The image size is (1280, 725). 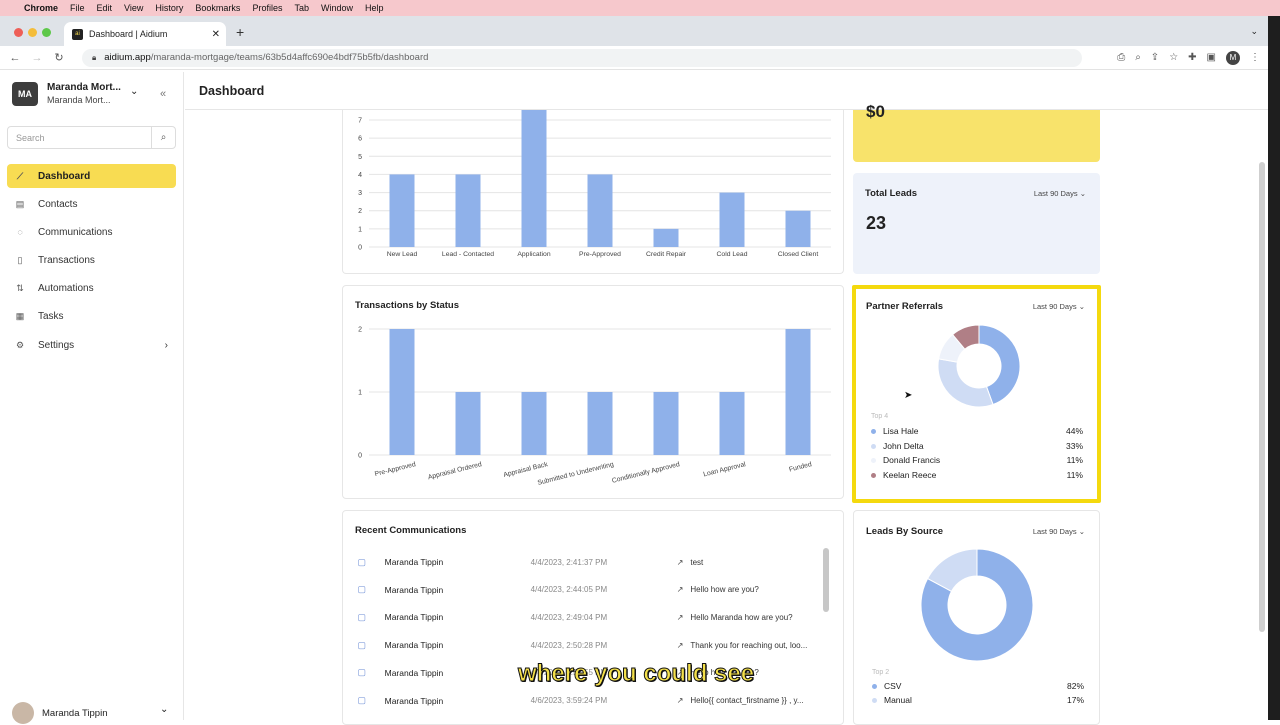 What do you see at coordinates (30, 137) in the screenshot?
I see `search-placeholder: Search` at bounding box center [30, 137].